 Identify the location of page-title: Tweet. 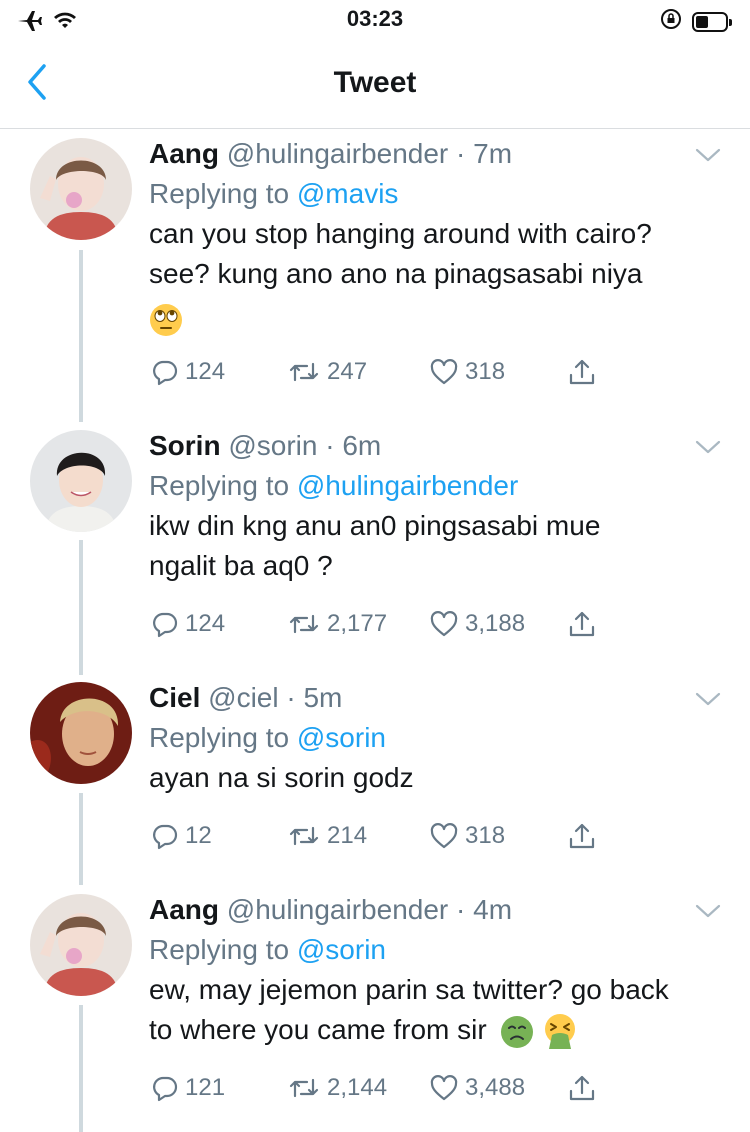
(375, 82).